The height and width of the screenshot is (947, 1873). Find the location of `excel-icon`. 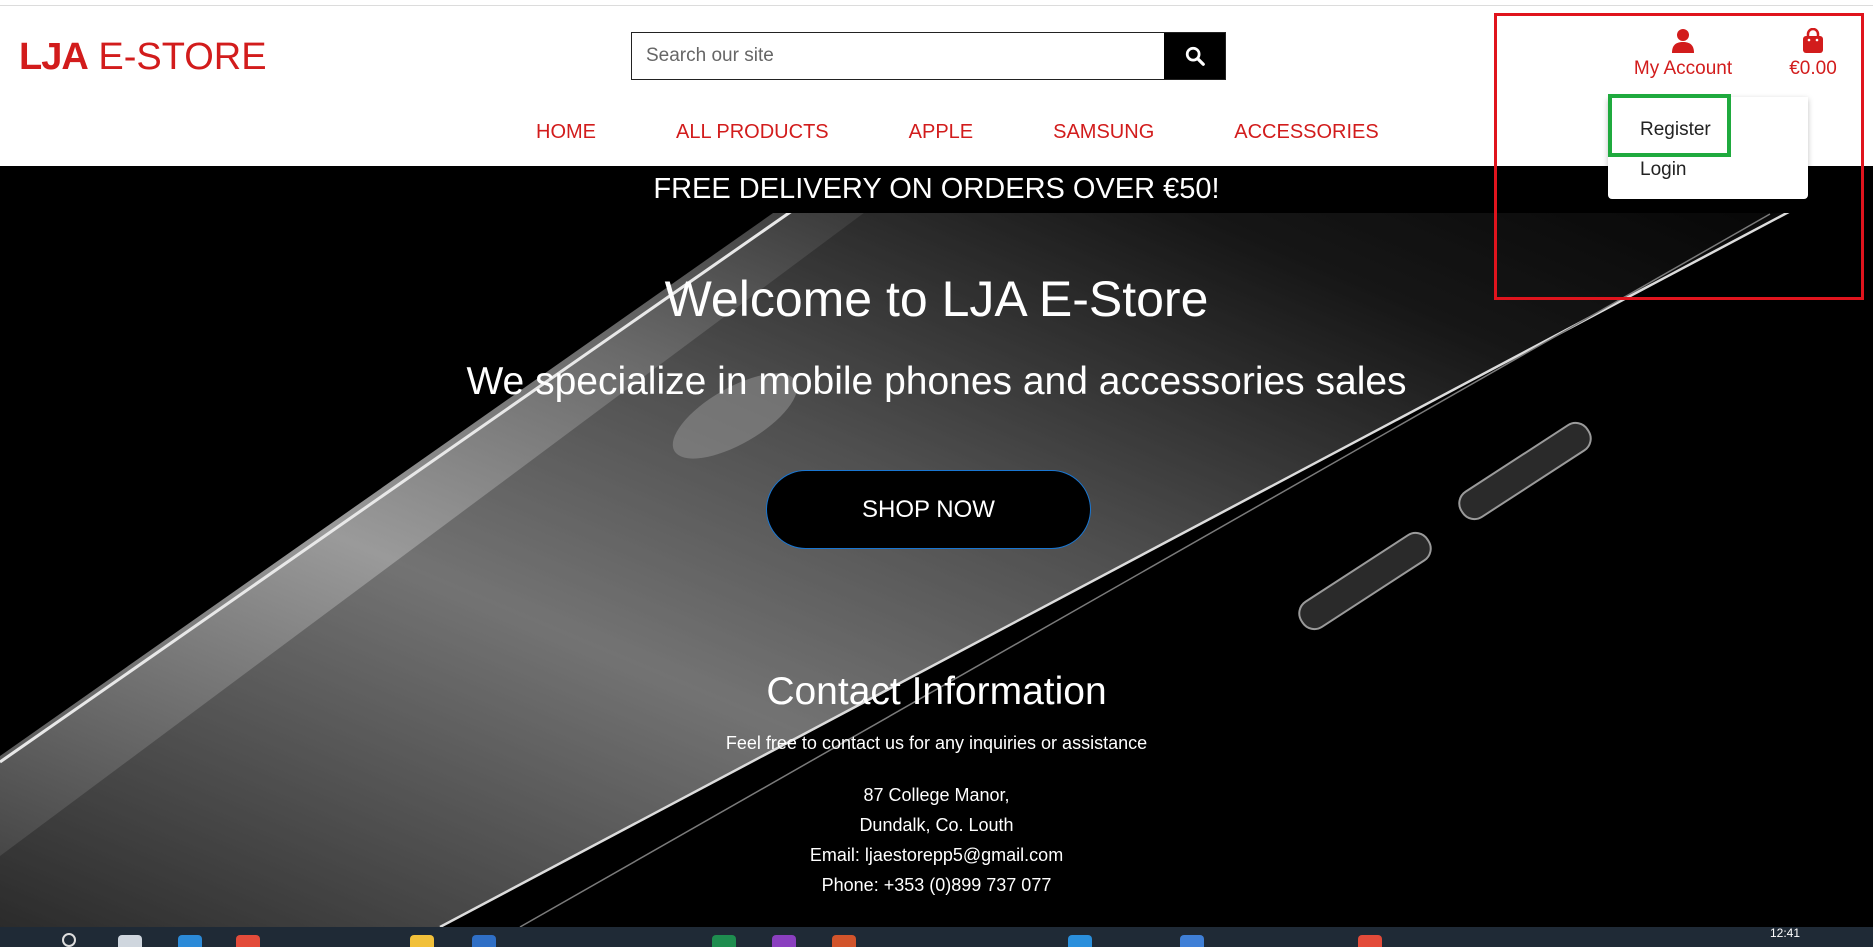

excel-icon is located at coordinates (724, 941).